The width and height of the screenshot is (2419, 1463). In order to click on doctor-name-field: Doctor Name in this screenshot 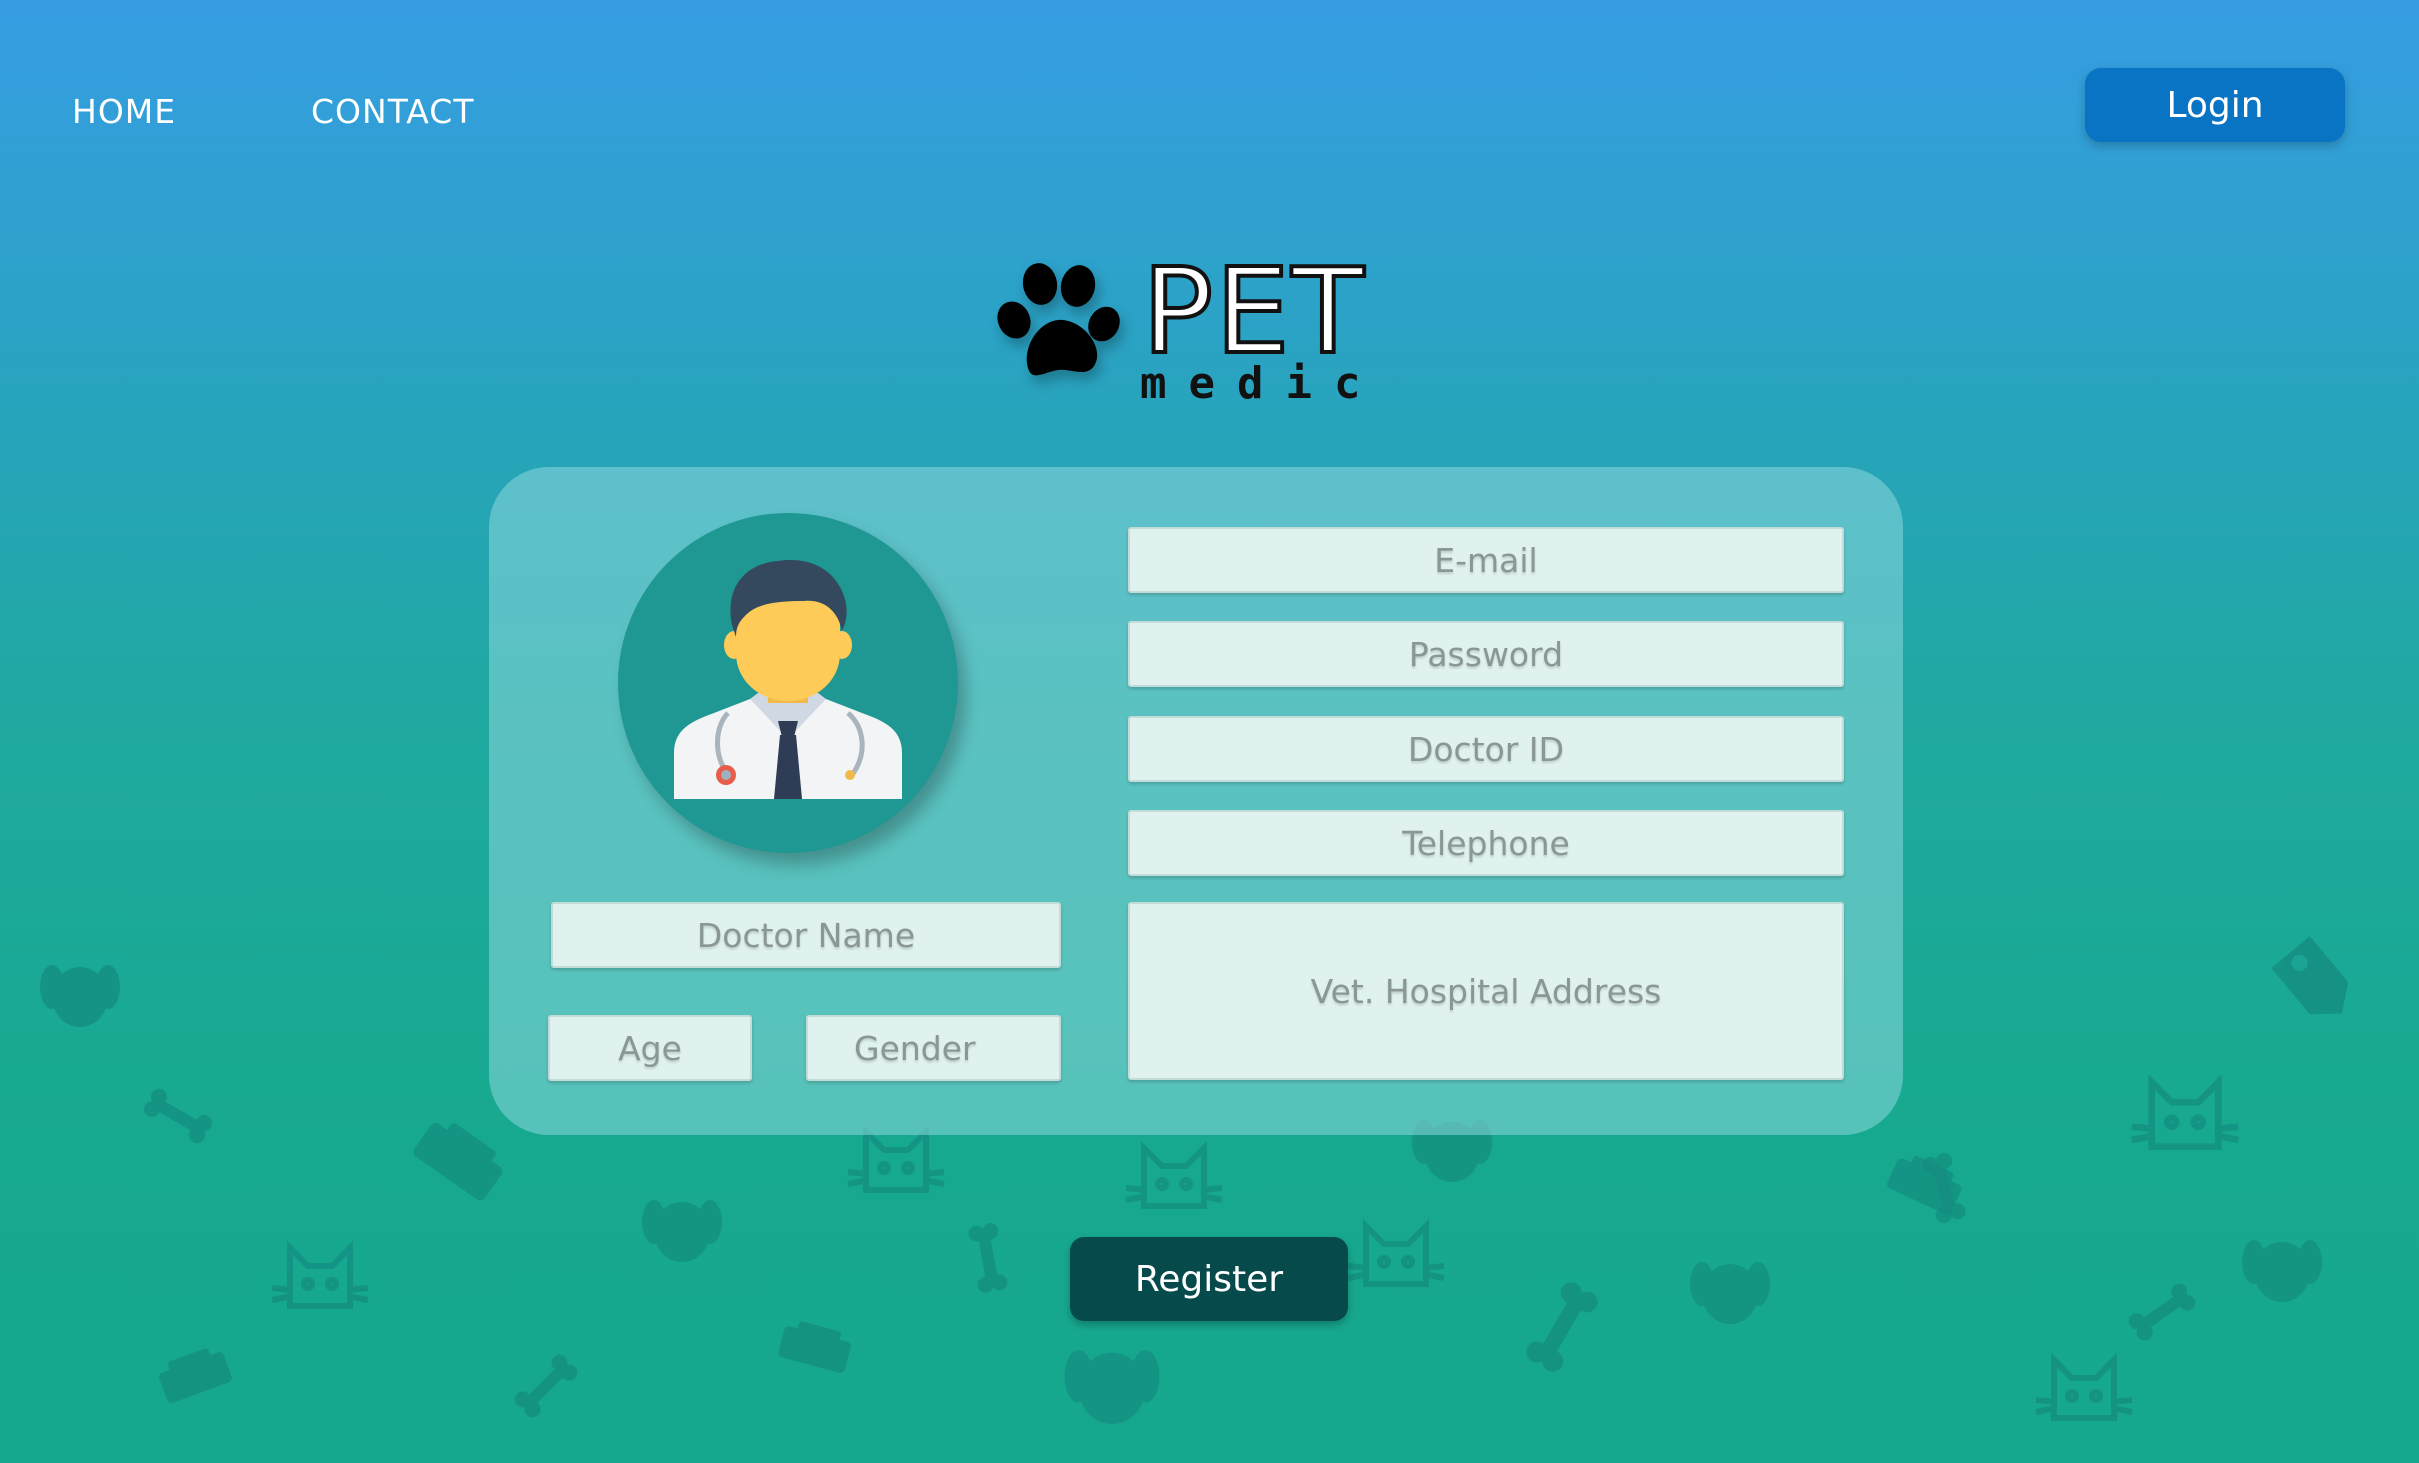, I will do `click(806, 935)`.